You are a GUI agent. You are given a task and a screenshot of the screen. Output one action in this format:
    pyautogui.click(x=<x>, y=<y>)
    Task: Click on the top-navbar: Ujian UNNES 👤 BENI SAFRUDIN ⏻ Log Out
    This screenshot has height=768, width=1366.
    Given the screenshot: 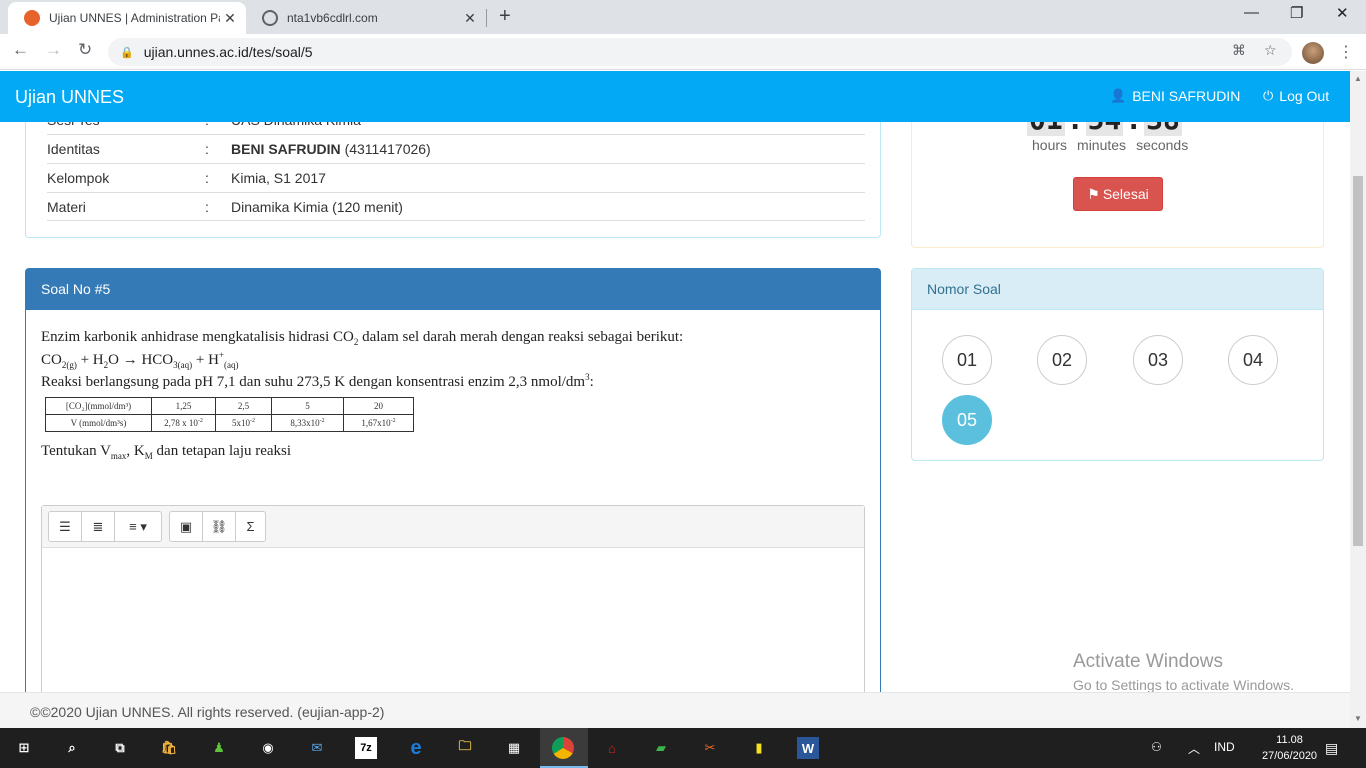 What is the action you would take?
    pyautogui.click(x=675, y=96)
    